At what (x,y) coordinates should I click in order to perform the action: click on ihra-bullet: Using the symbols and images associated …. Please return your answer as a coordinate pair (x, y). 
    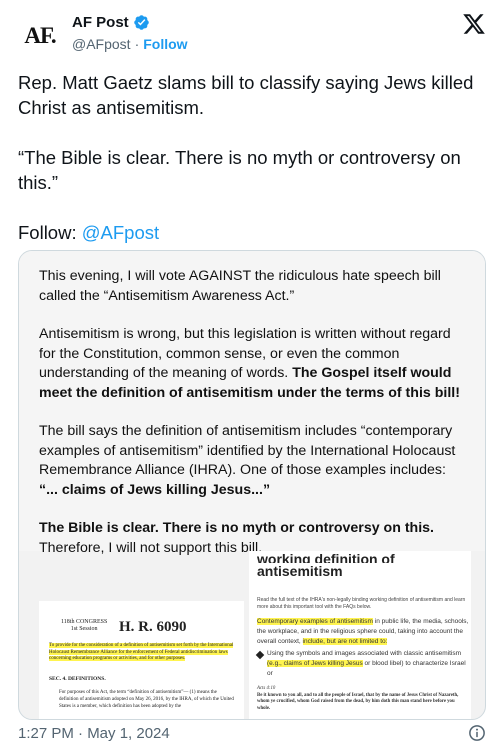
    Looking at the image, I should click on (362, 664).